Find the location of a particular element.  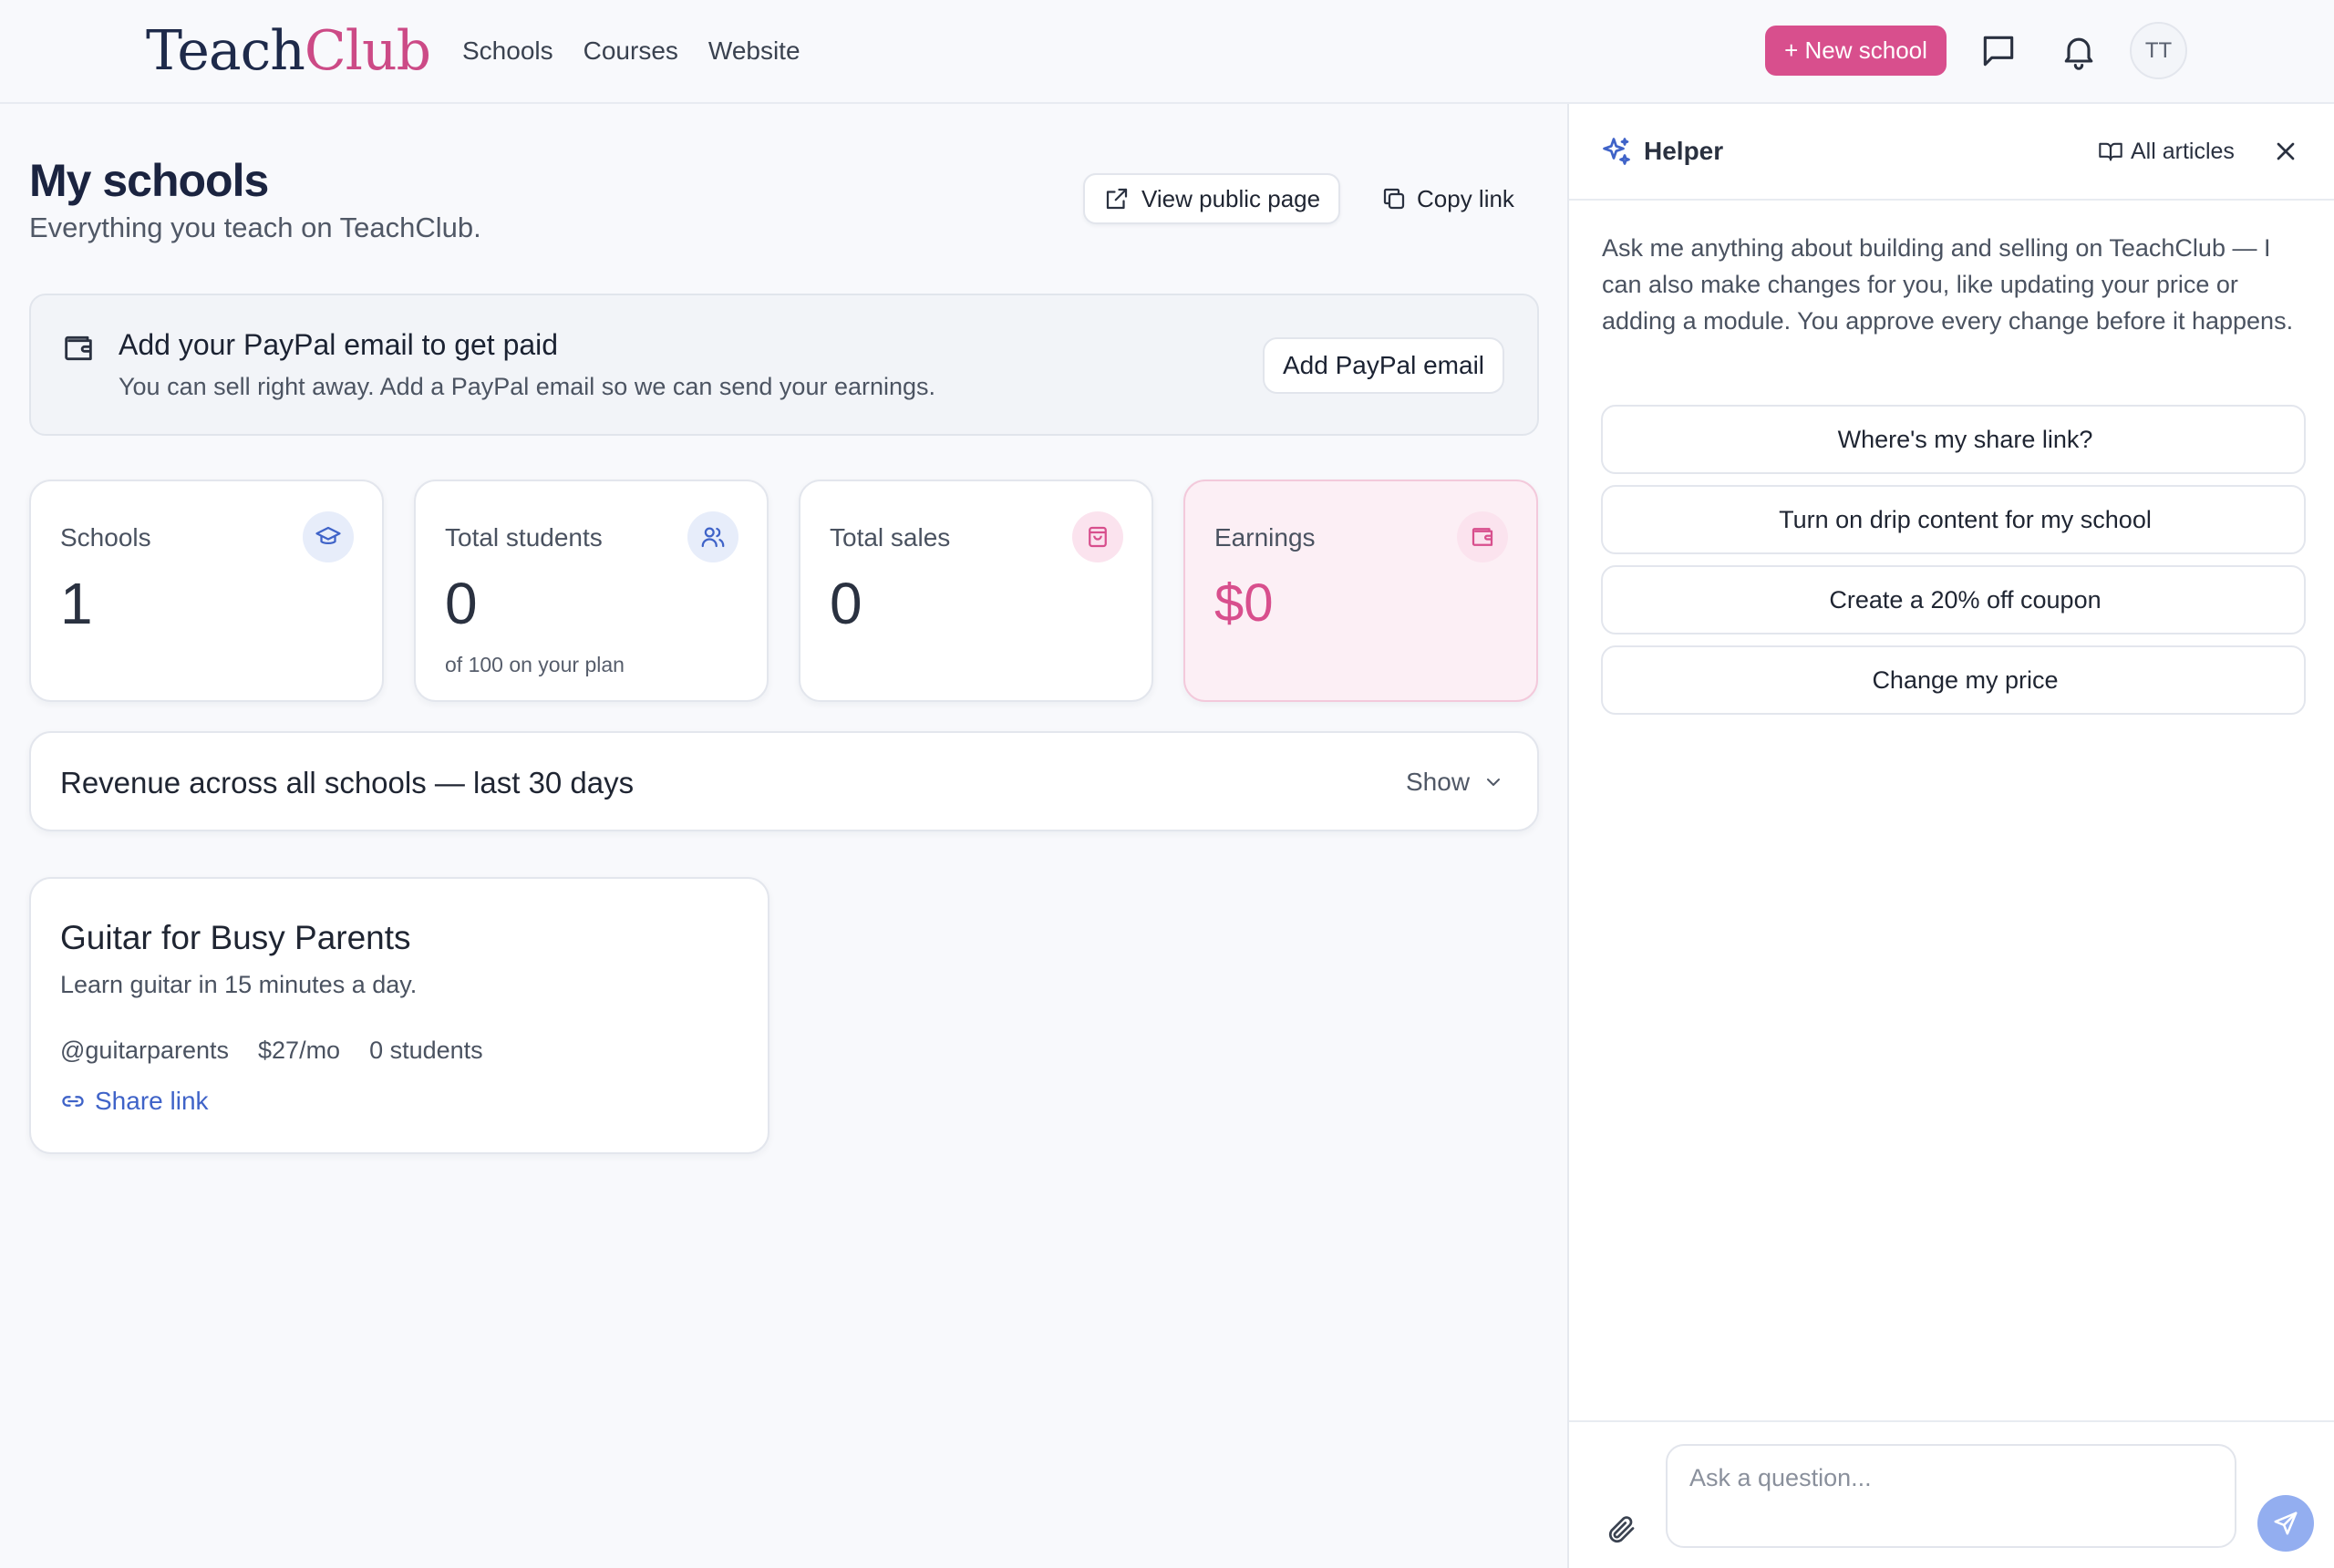

school-handle: @guitarparents is located at coordinates (145, 1050).